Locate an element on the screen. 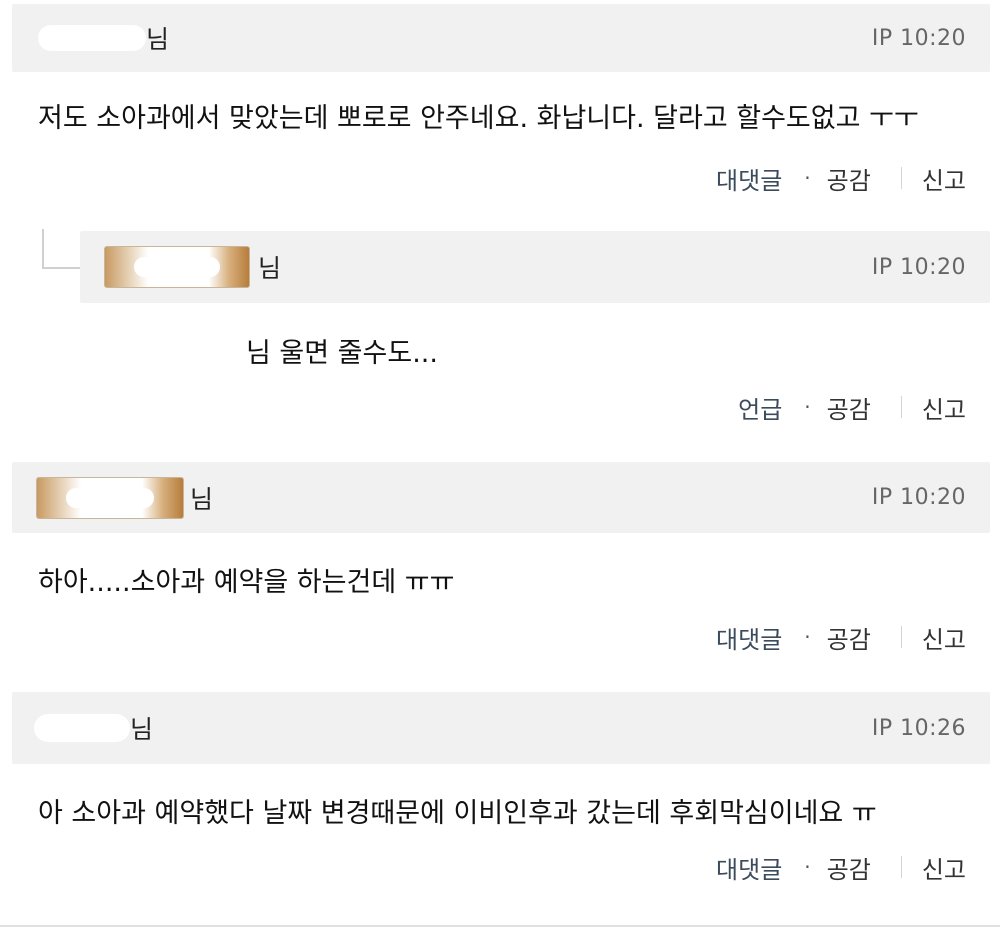  comment-header: 님 IP 10:26 is located at coordinates (501, 728).